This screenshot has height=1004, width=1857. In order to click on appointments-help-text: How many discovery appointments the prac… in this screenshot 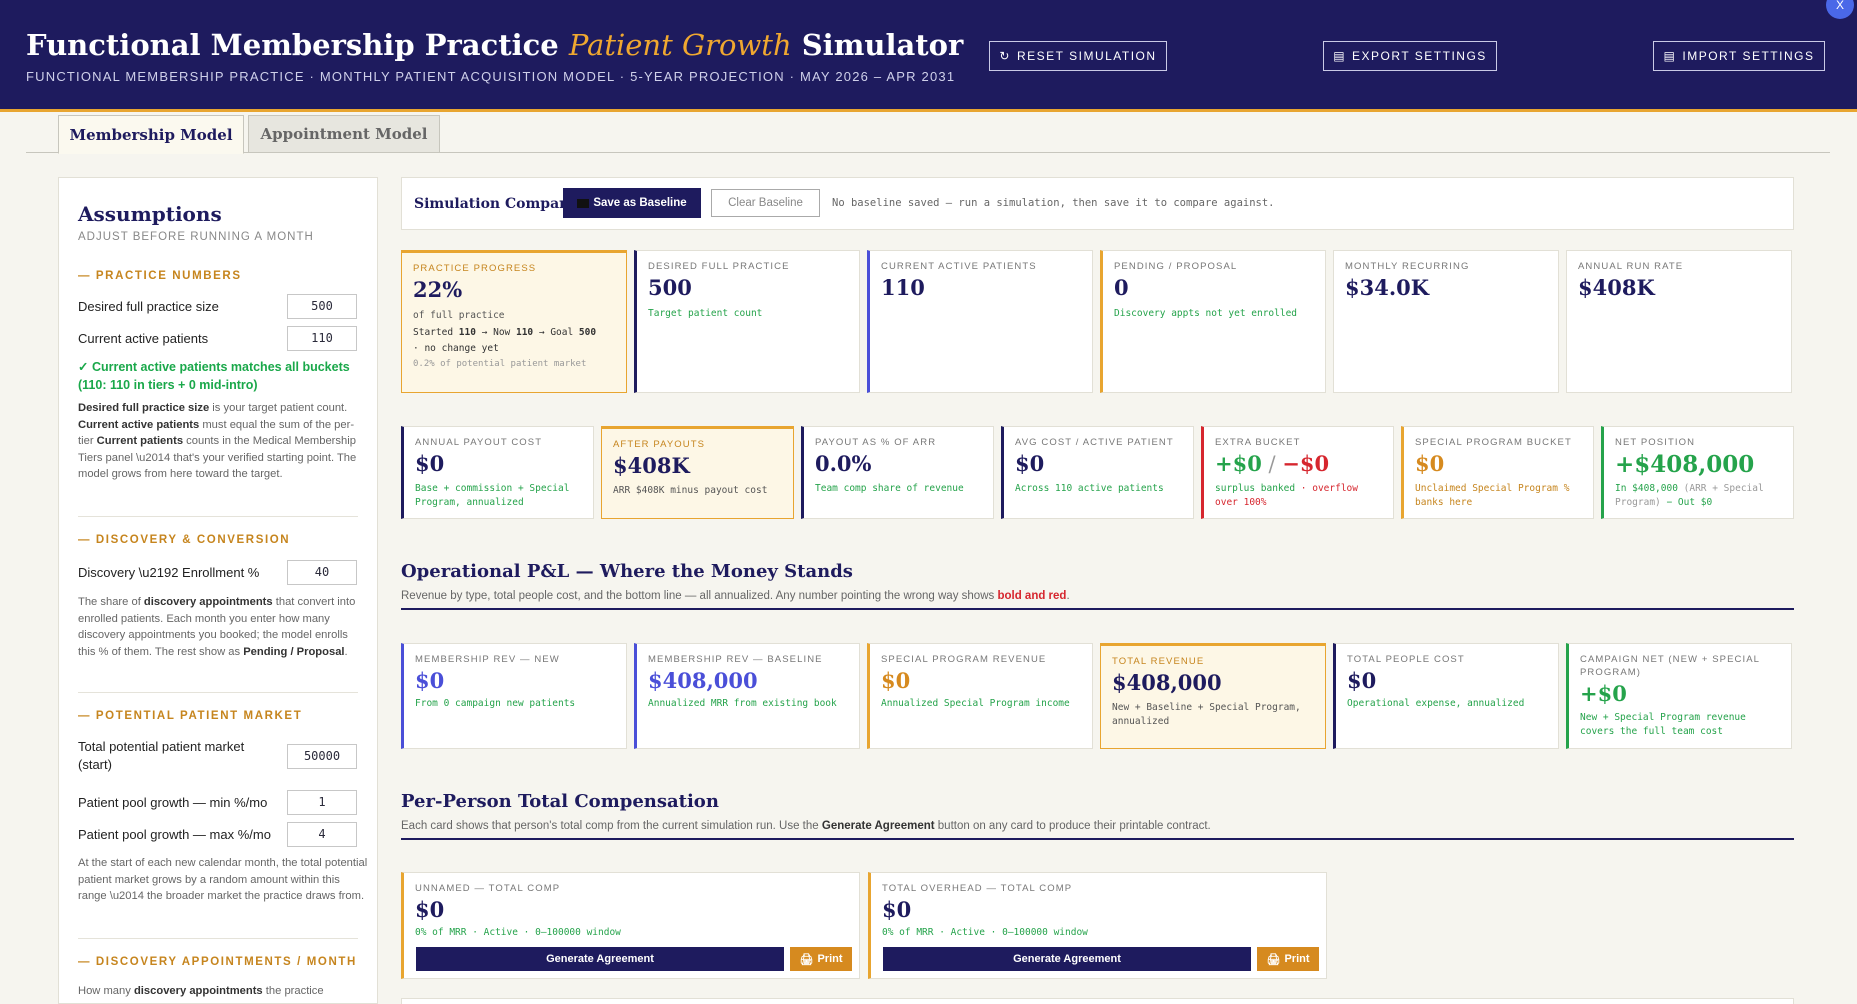, I will do `click(201, 991)`.